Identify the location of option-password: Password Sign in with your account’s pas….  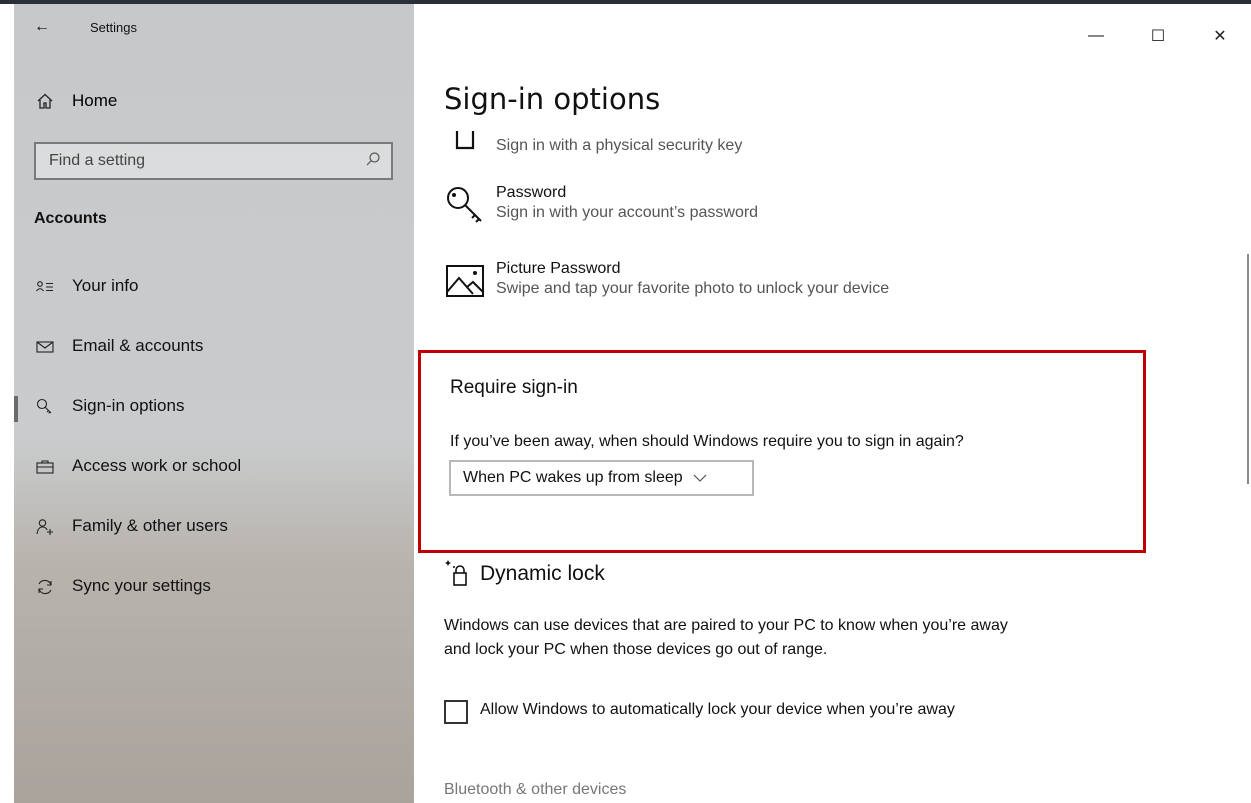
(601, 205).